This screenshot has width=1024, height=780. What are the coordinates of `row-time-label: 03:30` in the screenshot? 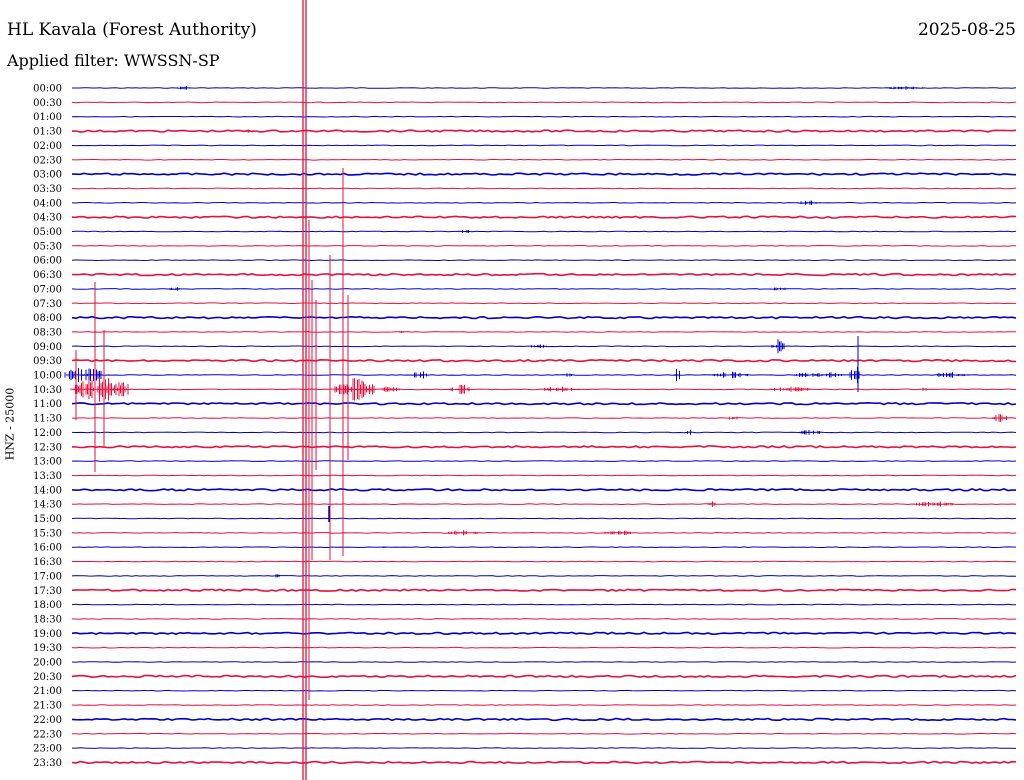 It's located at (47, 189).